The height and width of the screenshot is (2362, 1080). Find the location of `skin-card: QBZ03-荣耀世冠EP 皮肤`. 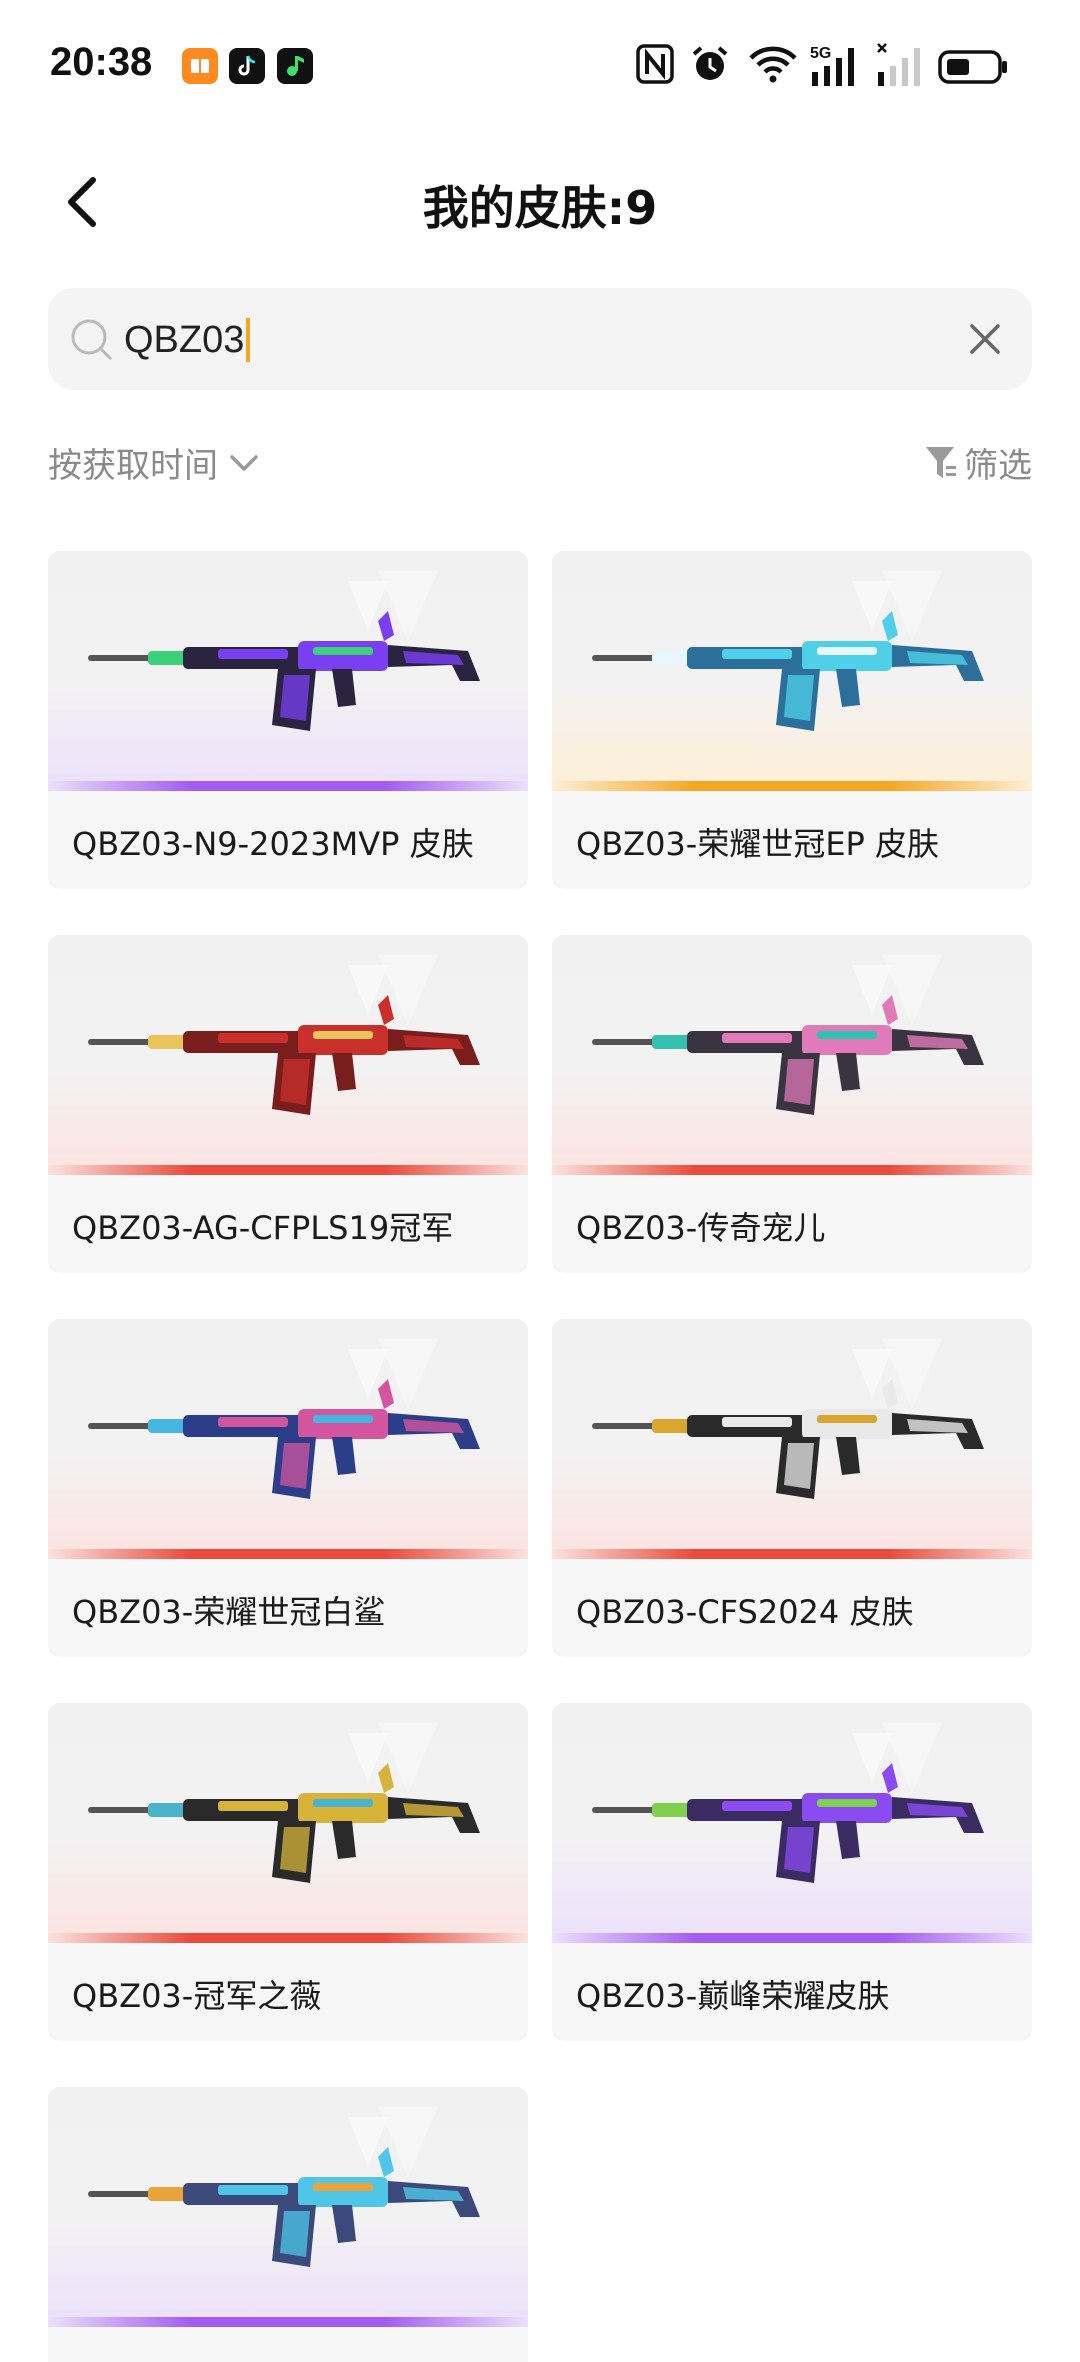

skin-card: QBZ03-荣耀世冠EP 皮肤 is located at coordinates (792, 720).